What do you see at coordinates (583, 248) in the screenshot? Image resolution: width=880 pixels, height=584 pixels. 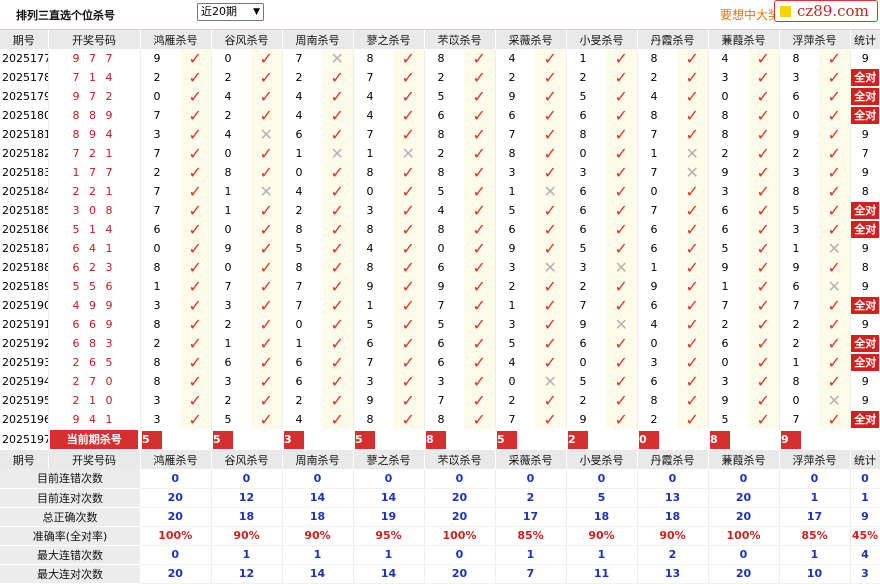 I see `kill-digit: 5` at bounding box center [583, 248].